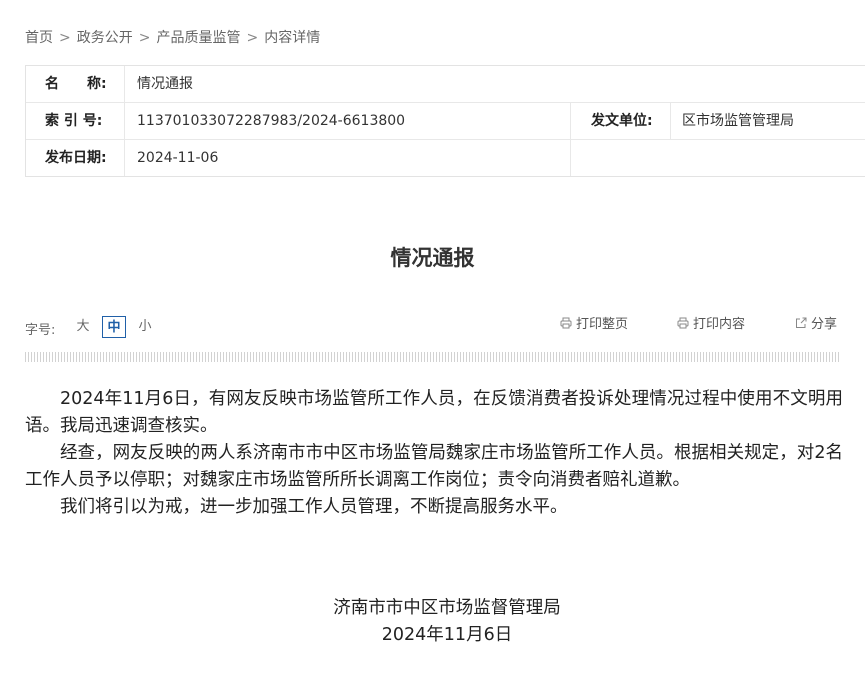 This screenshot has height=675, width=865. What do you see at coordinates (622, 121) in the screenshot?
I see `issuer-label: 发文单位:` at bounding box center [622, 121].